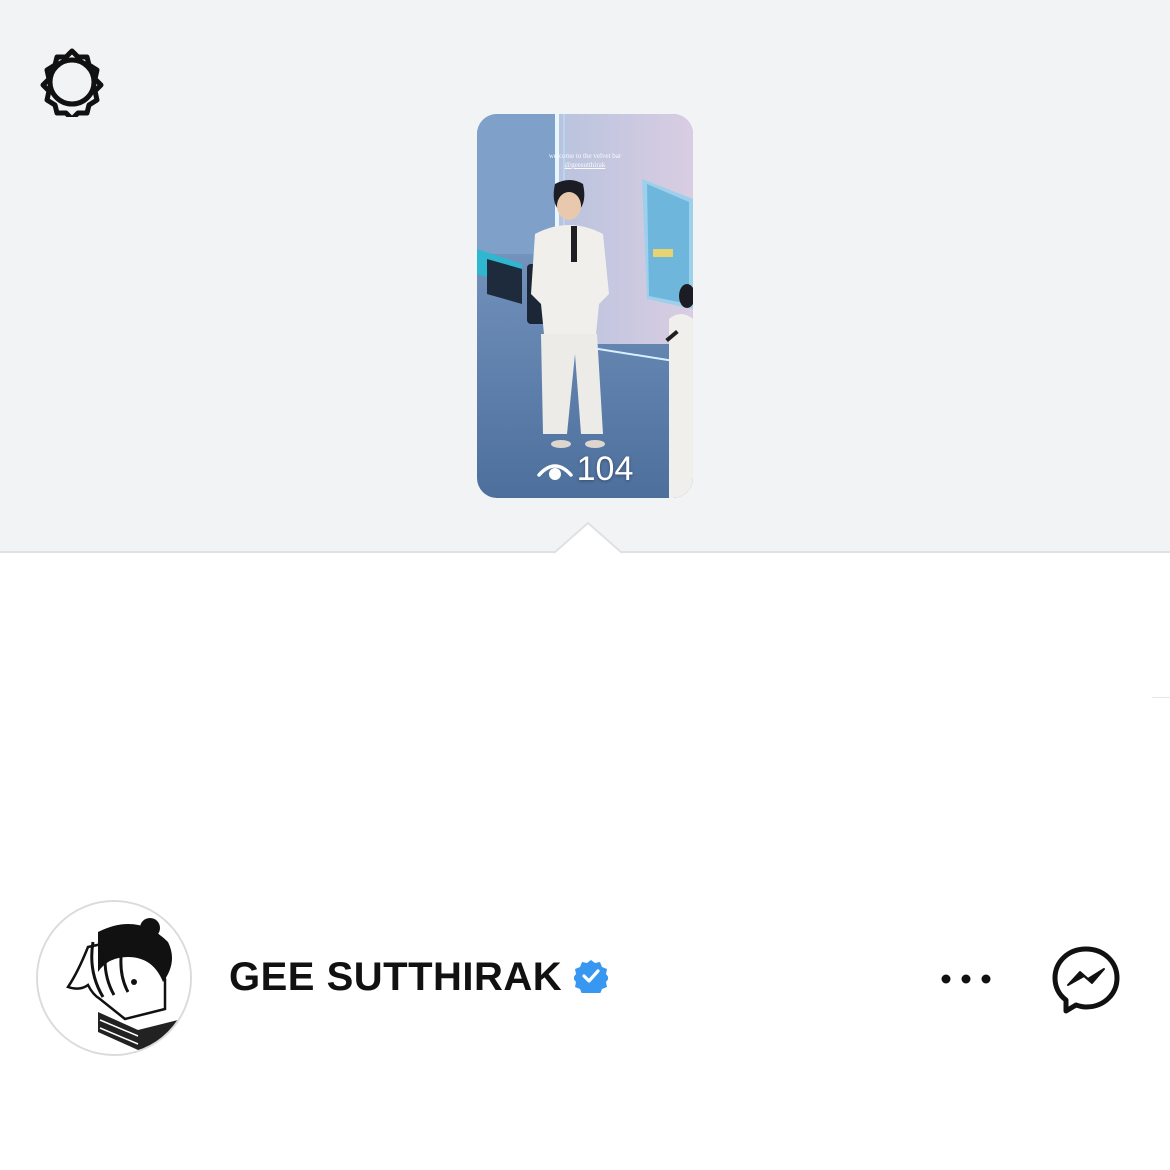 The height and width of the screenshot is (1170, 1170). I want to click on more-horizontal-icon, so click(966, 979).